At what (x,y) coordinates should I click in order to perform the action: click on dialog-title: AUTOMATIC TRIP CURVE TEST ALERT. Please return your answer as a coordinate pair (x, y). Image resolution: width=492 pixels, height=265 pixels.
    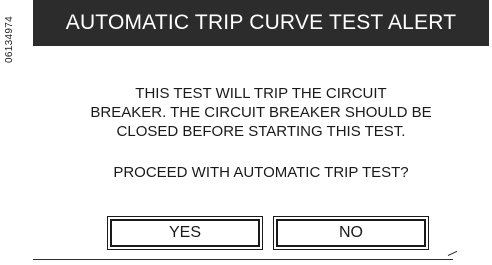
    Looking at the image, I should click on (261, 22).